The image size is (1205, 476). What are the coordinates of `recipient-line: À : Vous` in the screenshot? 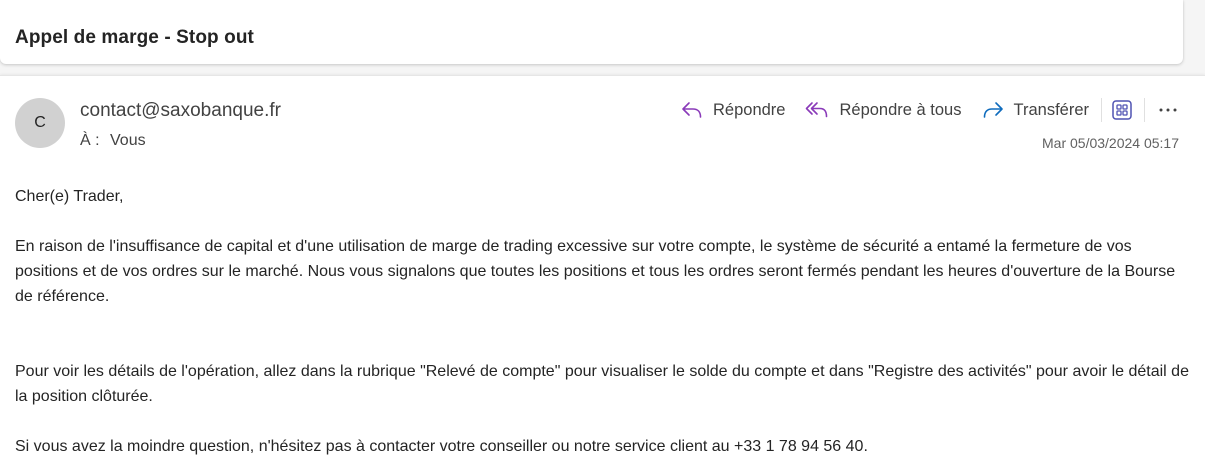 It's located at (113, 141).